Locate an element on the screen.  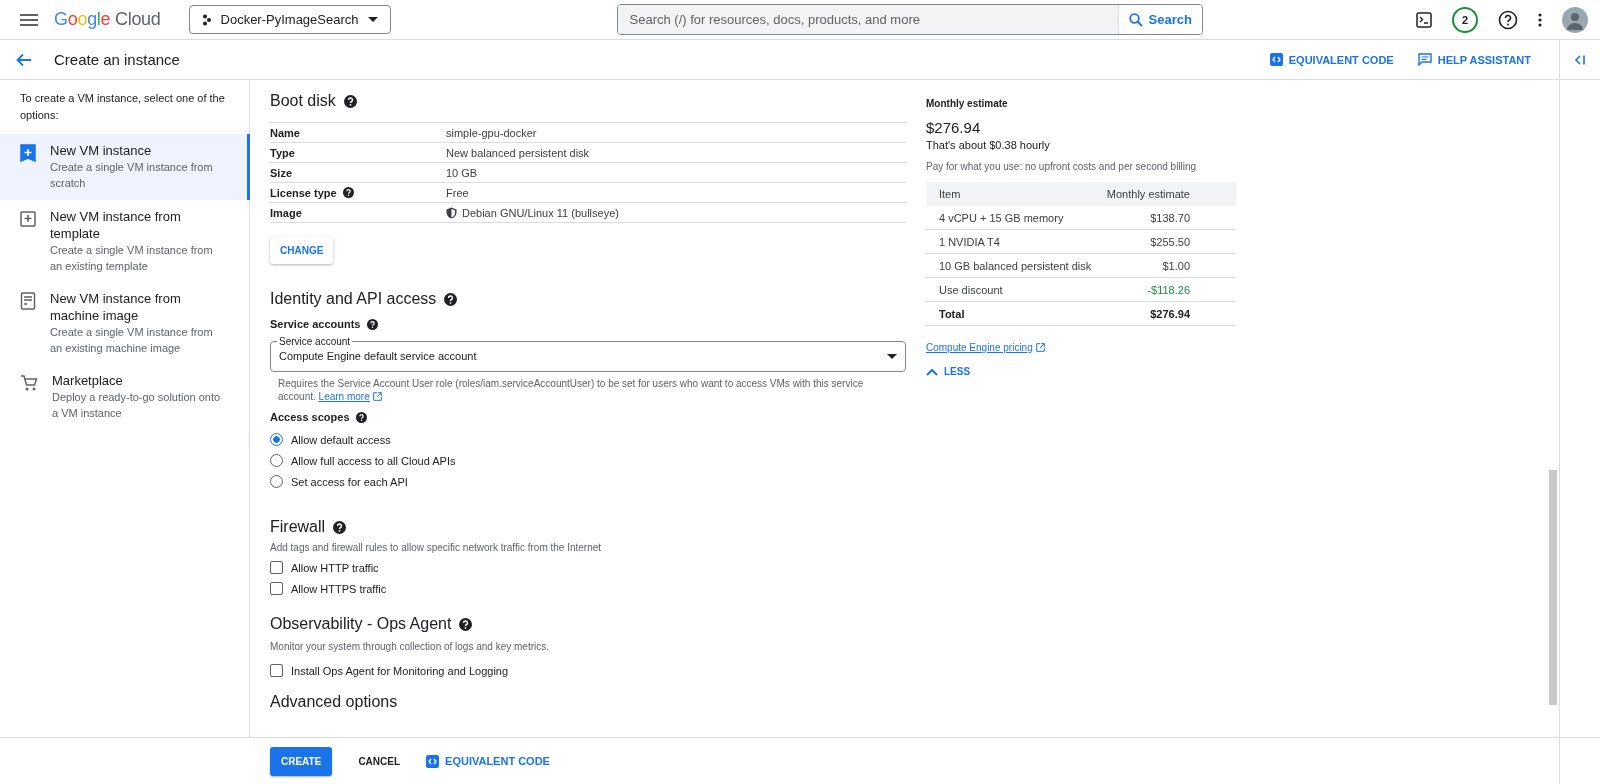
more-icon is located at coordinates (1540, 19).